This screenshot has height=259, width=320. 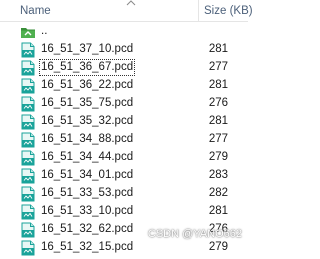 I want to click on file-row: 16_51_34_01.pcd 283, so click(x=124, y=176).